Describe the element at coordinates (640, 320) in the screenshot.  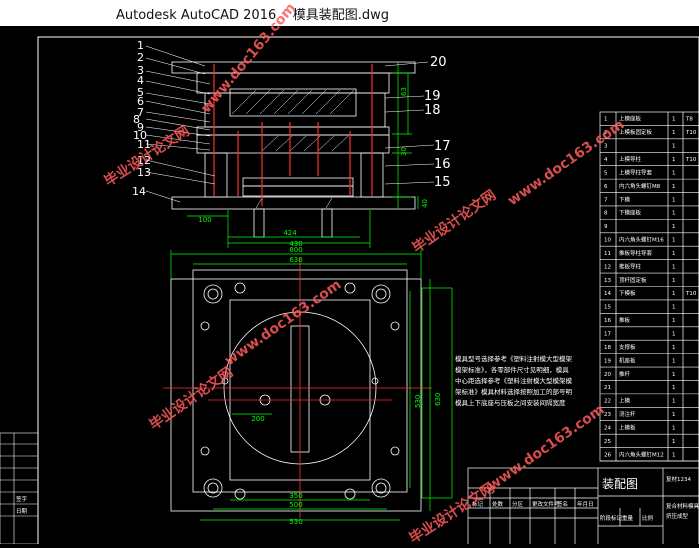
I see `bom-row: 16 推板 1` at that location.